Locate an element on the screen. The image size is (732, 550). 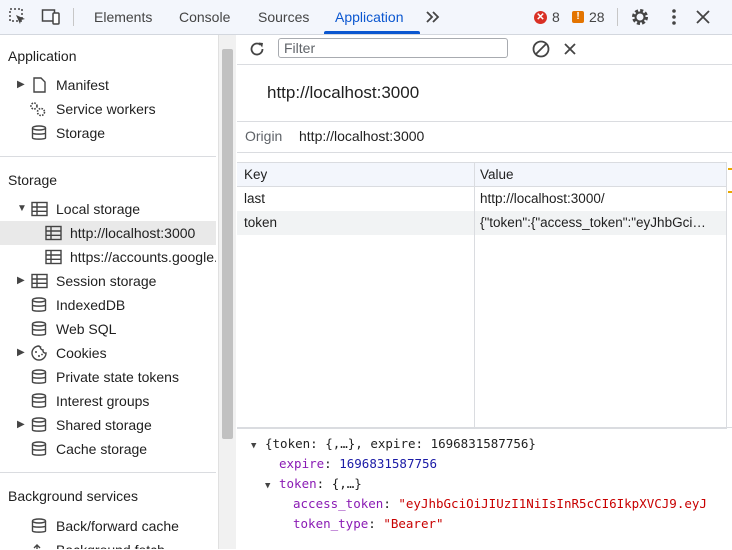
tab-elements: Elements is located at coordinates (123, 17).